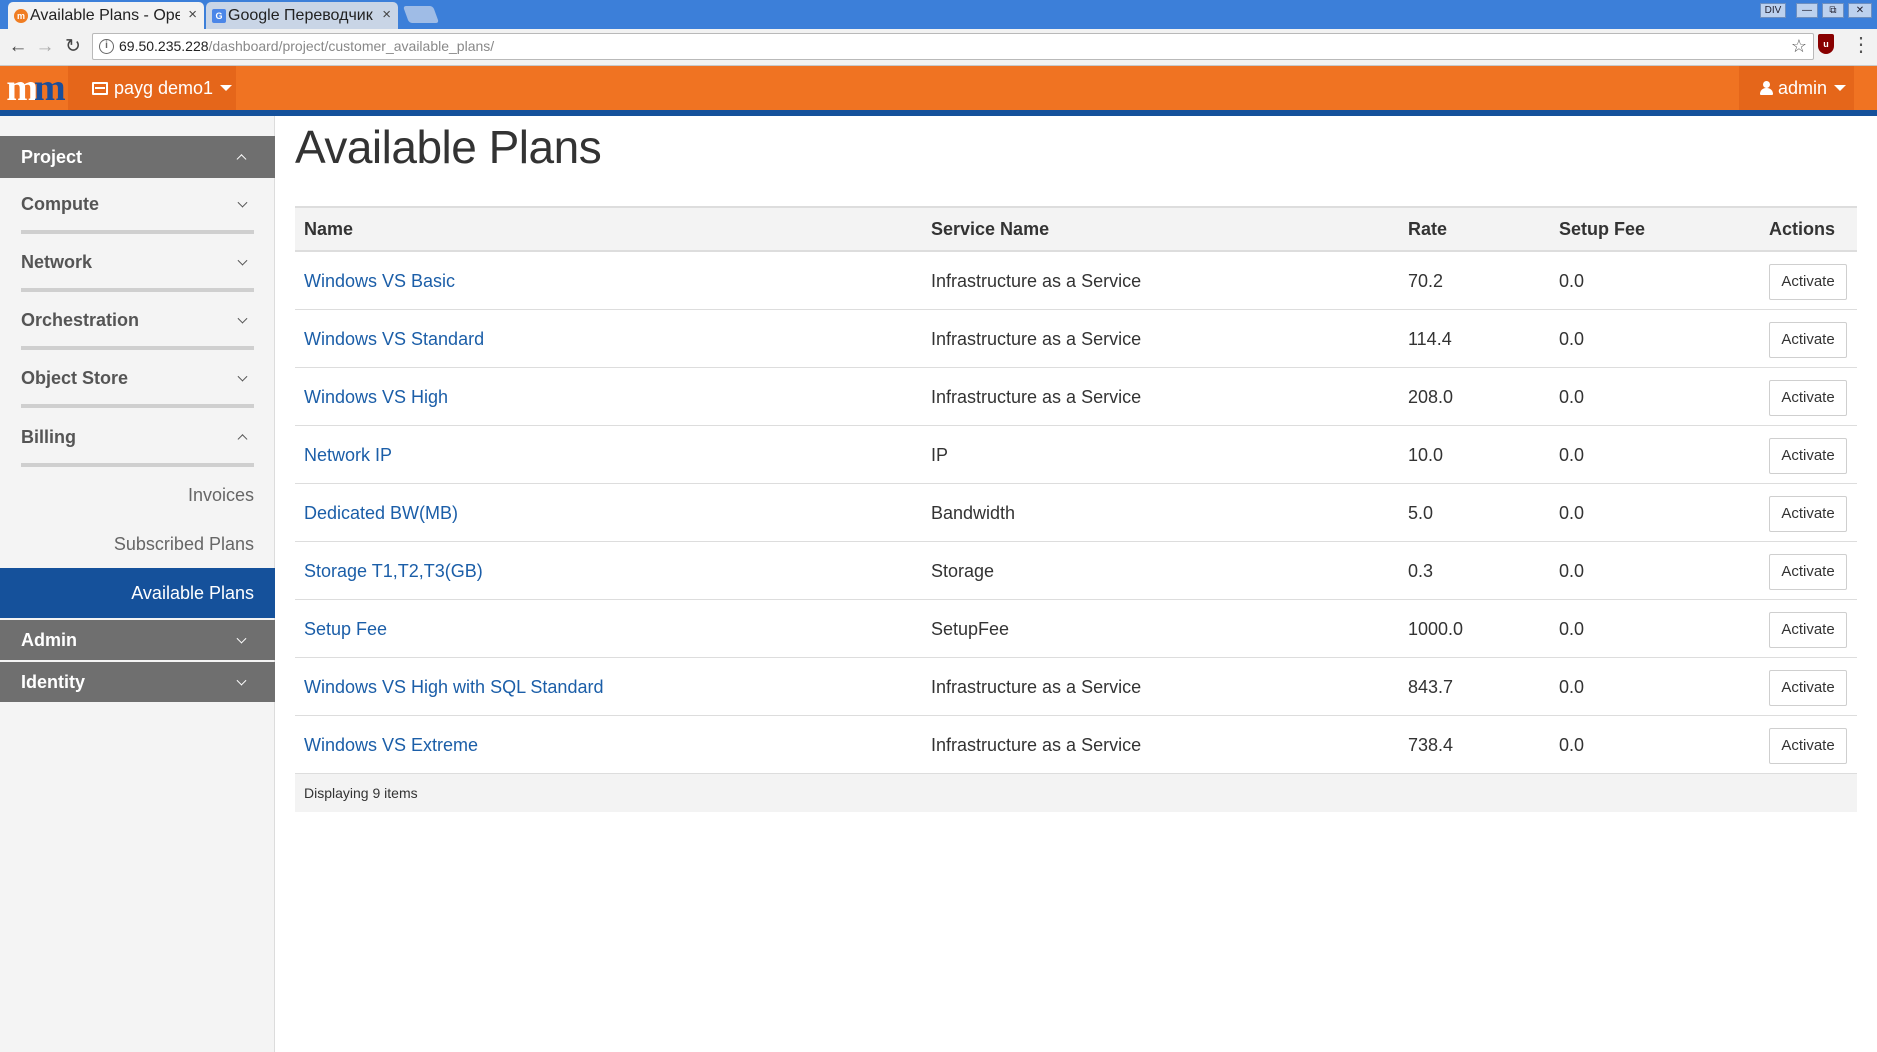 This screenshot has height=1052, width=1877. What do you see at coordinates (1802, 229) in the screenshot?
I see `column-header-actions: Actions` at bounding box center [1802, 229].